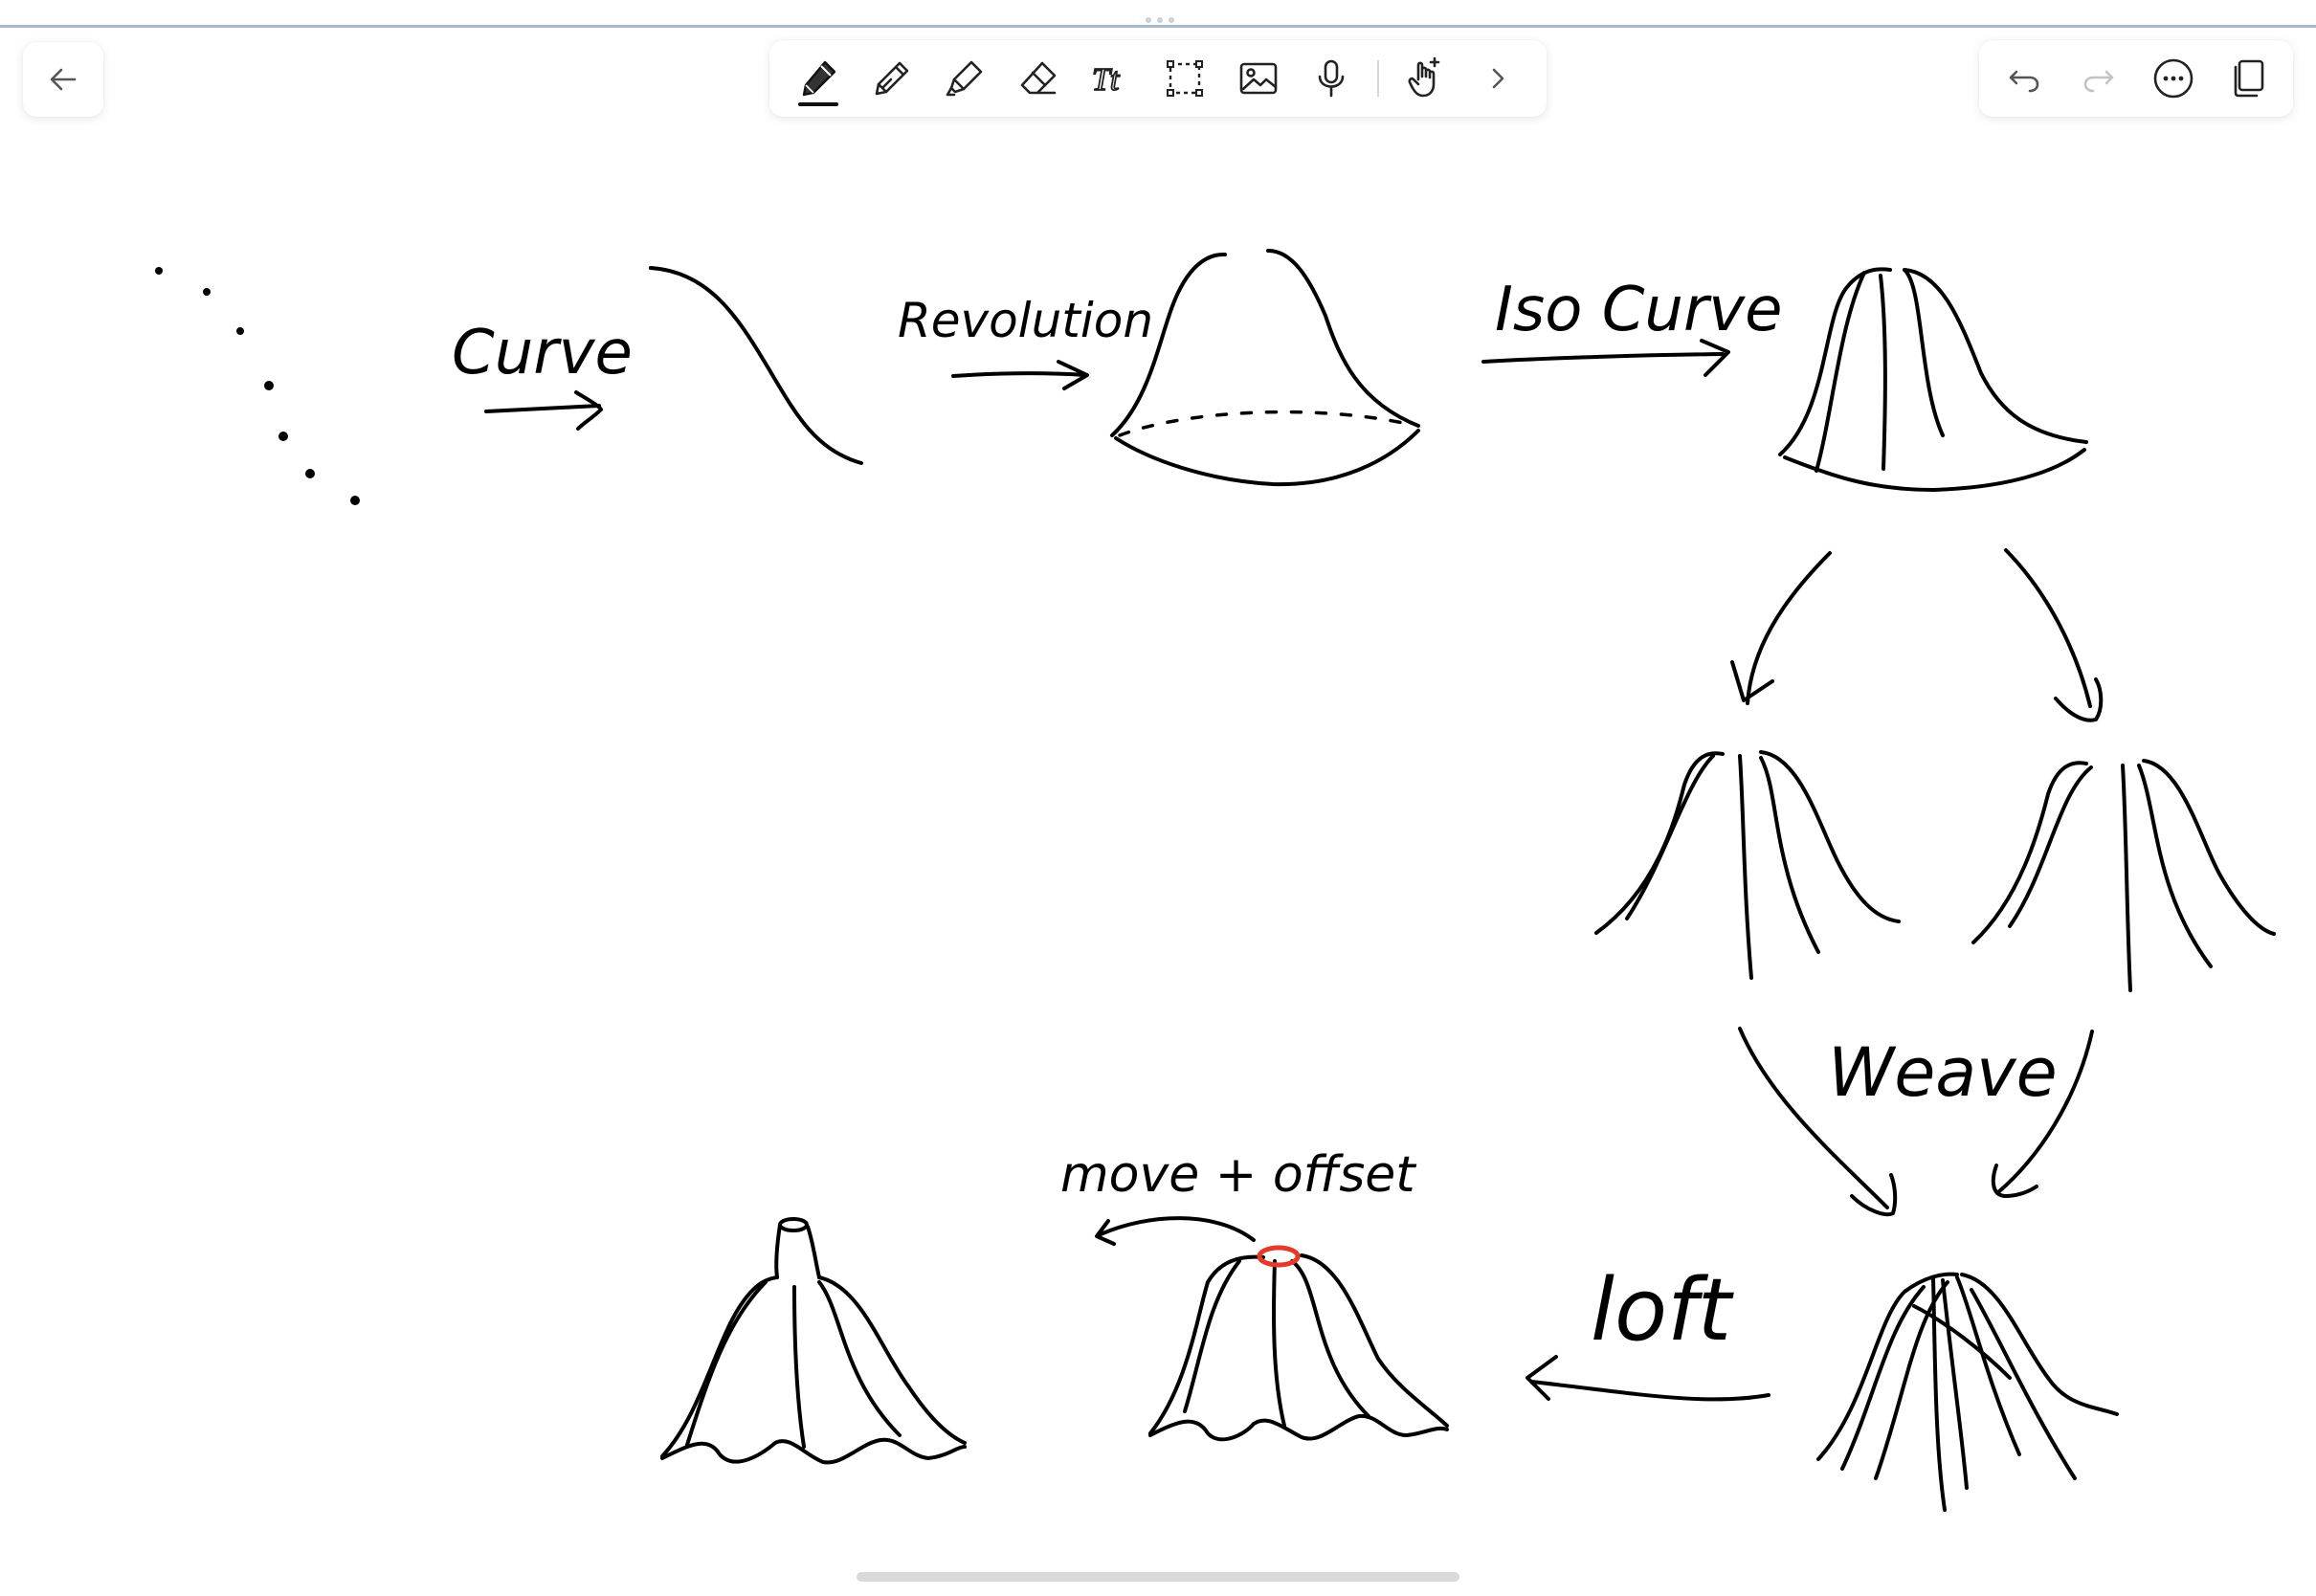  I want to click on arrow-branch-left, so click(1781, 628).